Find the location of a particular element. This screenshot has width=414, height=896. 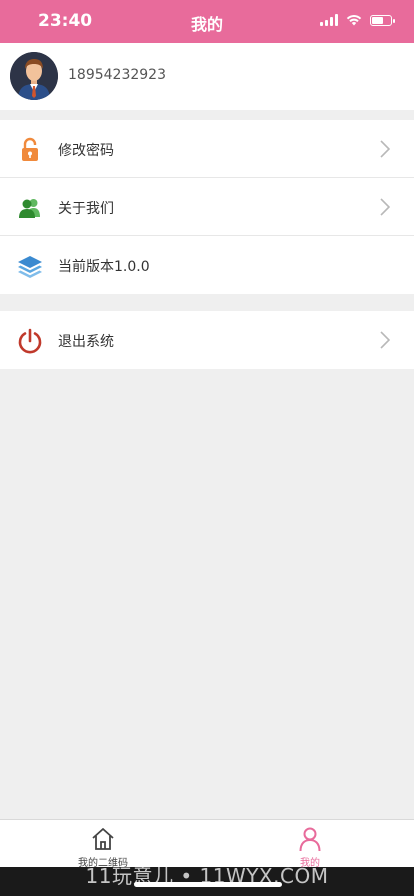

power-icon is located at coordinates (30, 341).